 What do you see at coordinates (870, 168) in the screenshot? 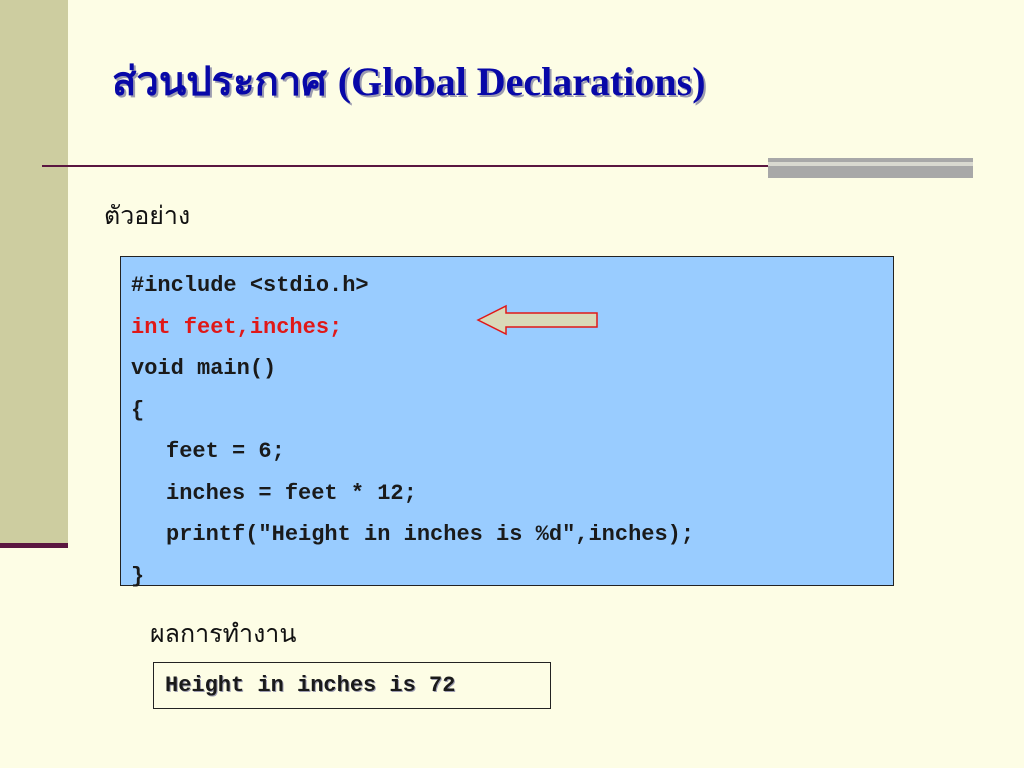
I see `title-divider-bar` at bounding box center [870, 168].